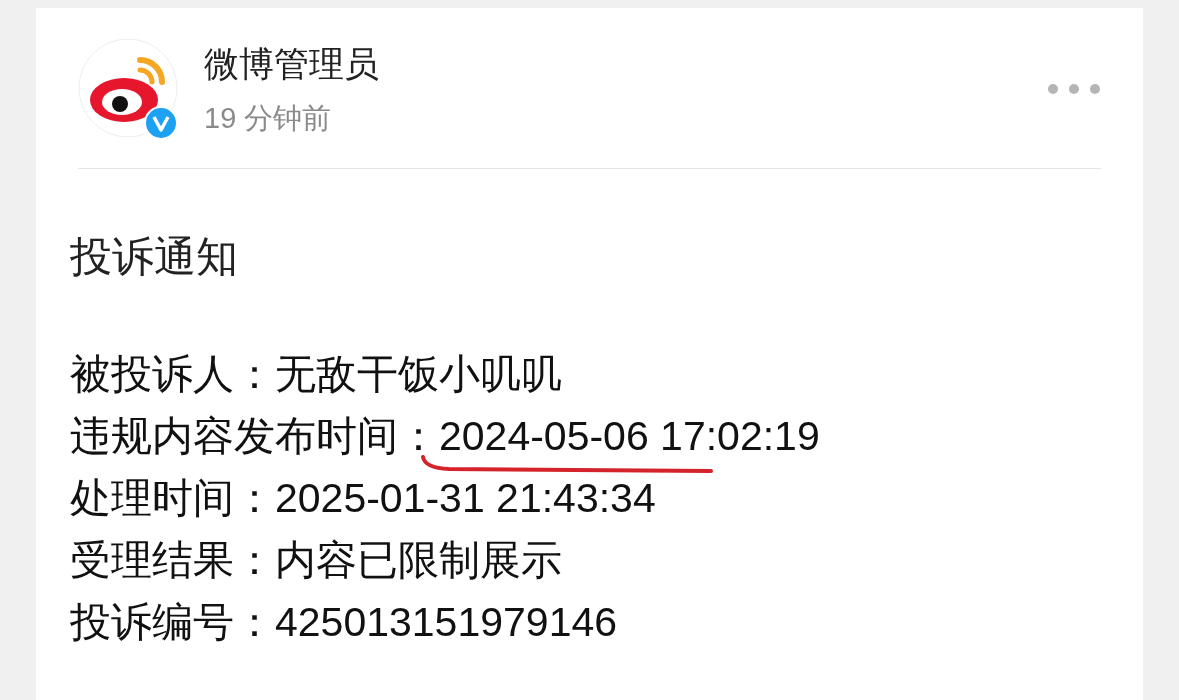 The image size is (1179, 700). I want to click on field-label: 投诉编号：, so click(172, 622).